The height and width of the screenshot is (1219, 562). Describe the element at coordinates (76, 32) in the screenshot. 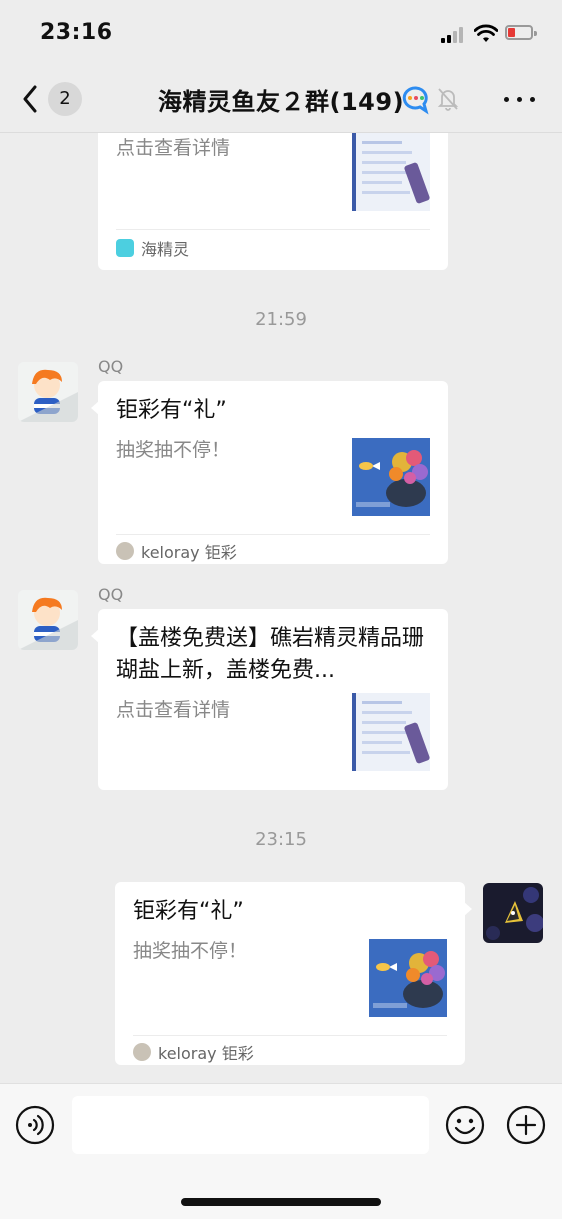

I see `status-time: 23:16` at that location.